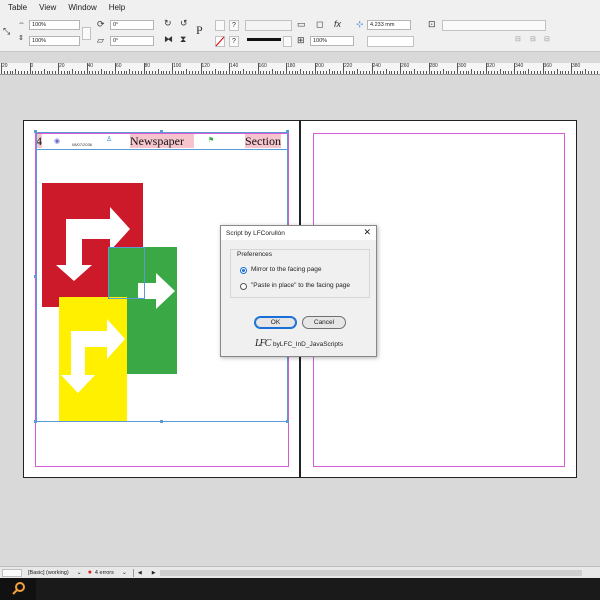 The image size is (600, 600). I want to click on opacity-field: 100%, so click(332, 41).